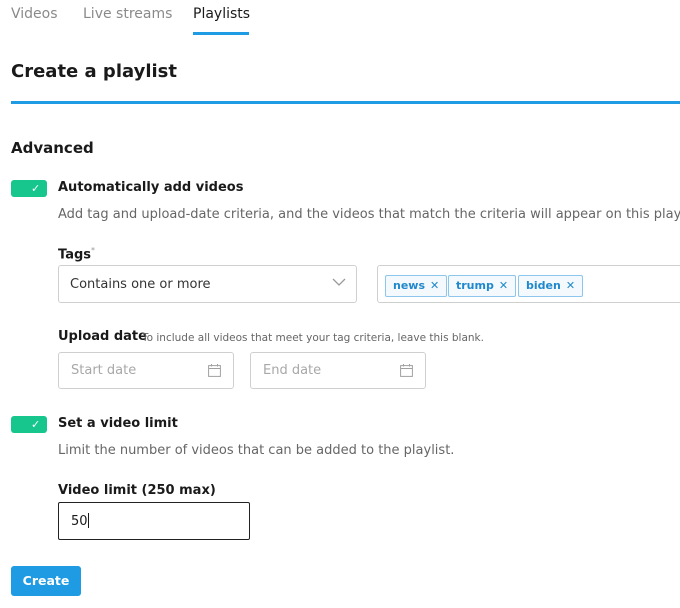 This screenshot has height=608, width=680. I want to click on page-title: Create a playlist, so click(94, 71).